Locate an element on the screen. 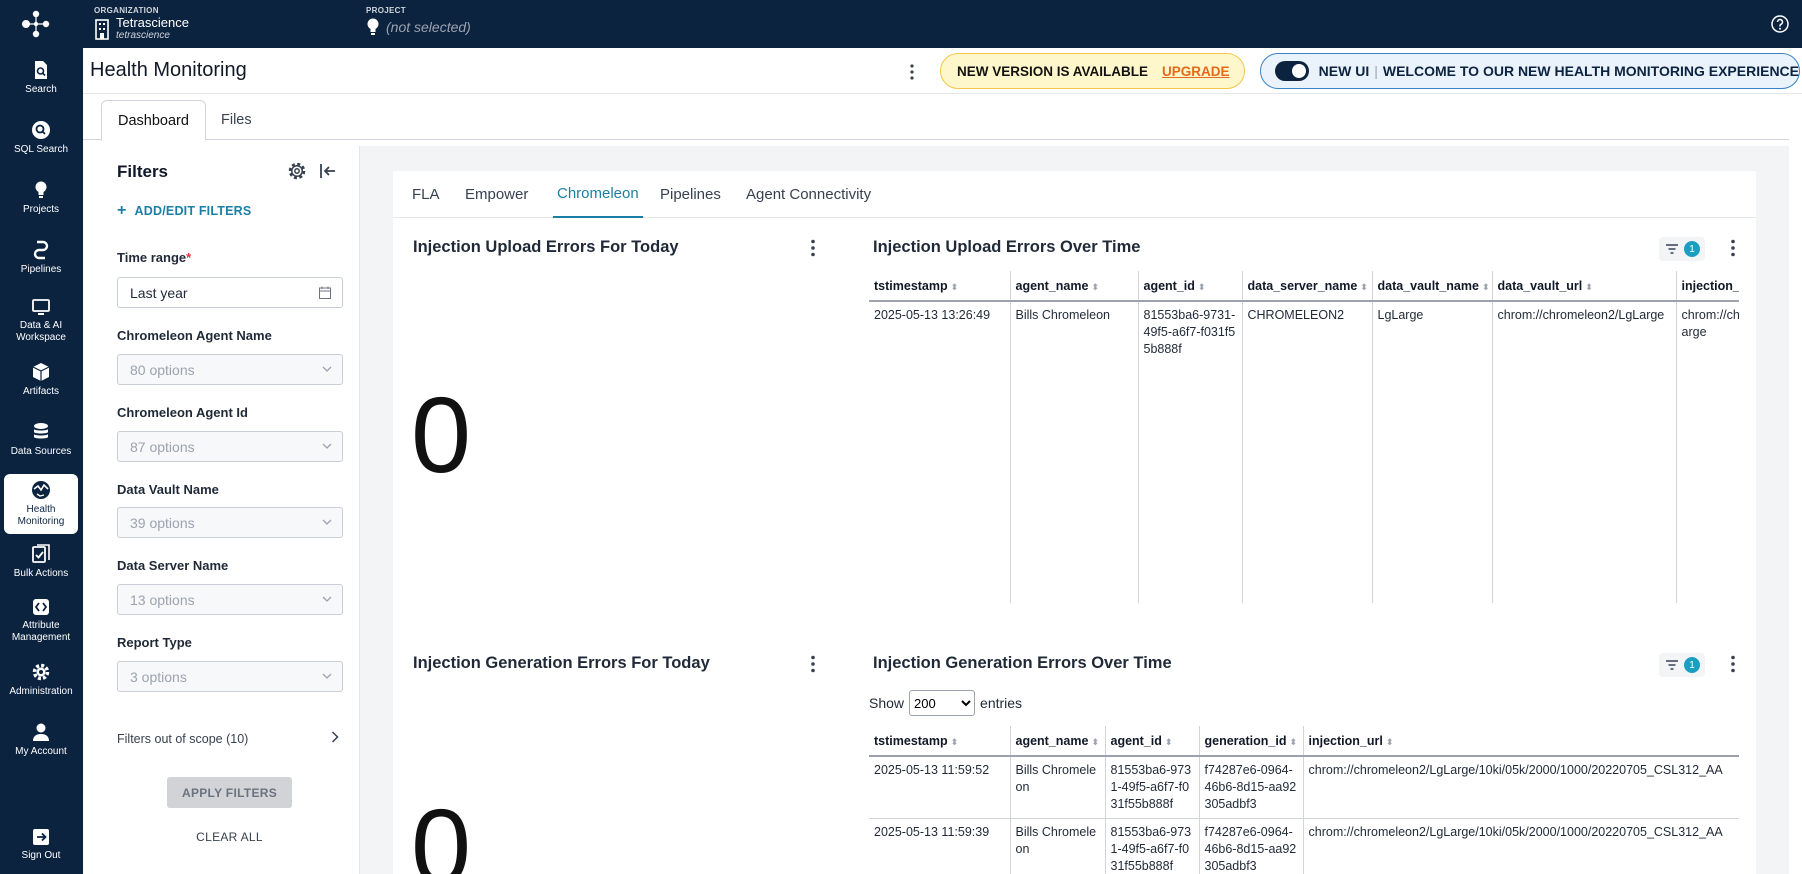 Image resolution: width=1802 pixels, height=874 pixels. nav-search: Search is located at coordinates (41, 78).